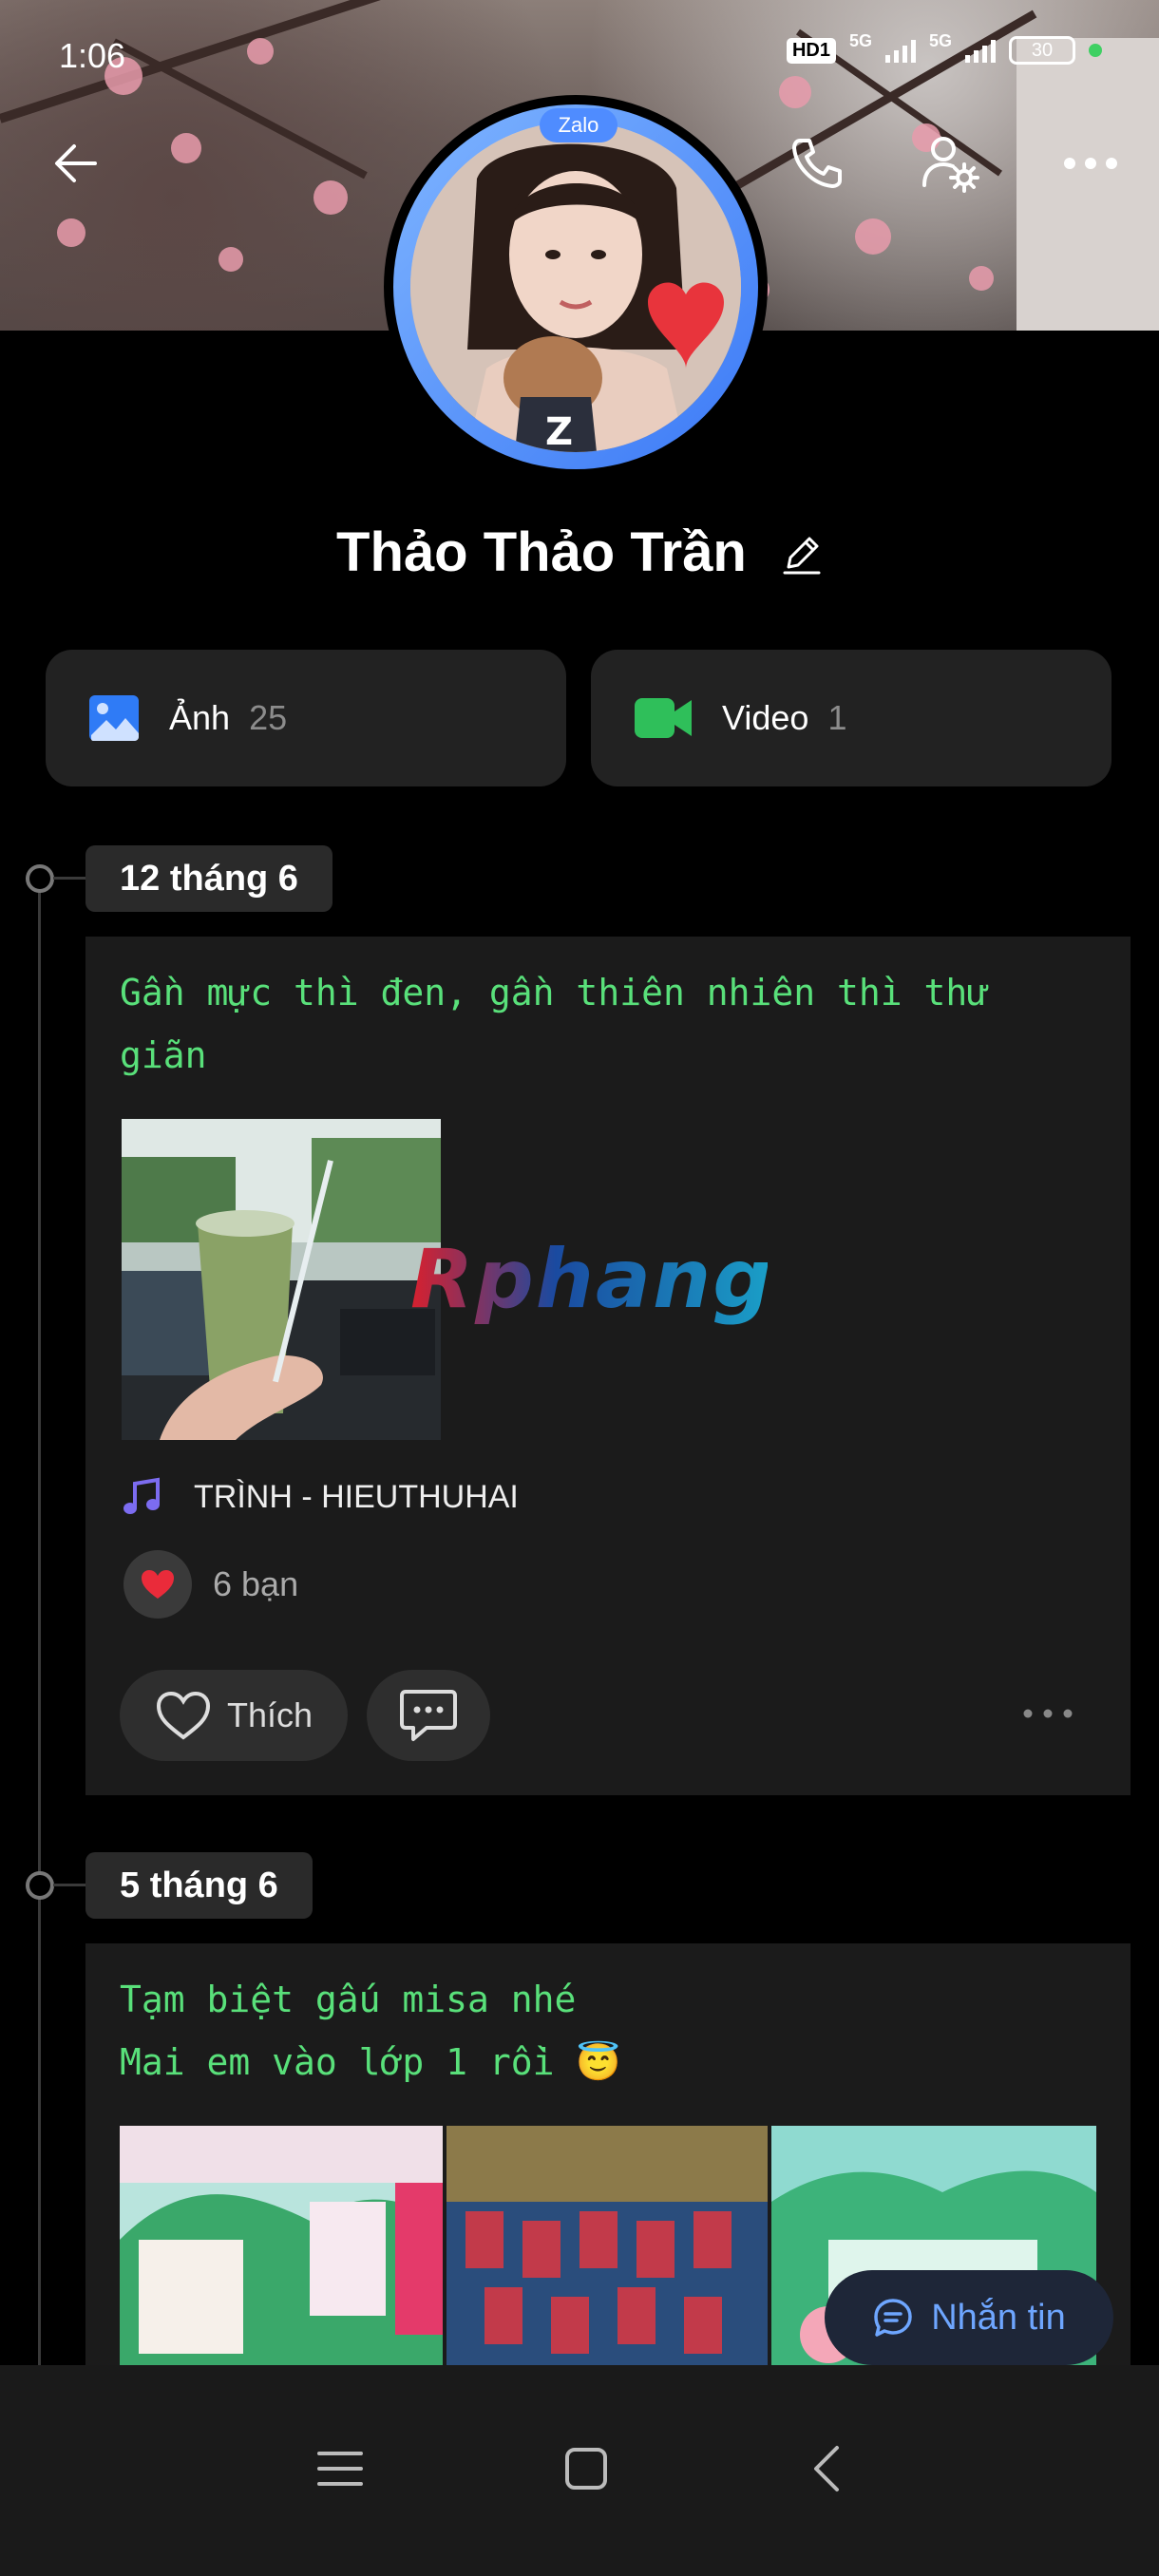 Image resolution: width=1159 pixels, height=2576 pixels. What do you see at coordinates (765, 717) in the screenshot?
I see `videos-label: Video` at bounding box center [765, 717].